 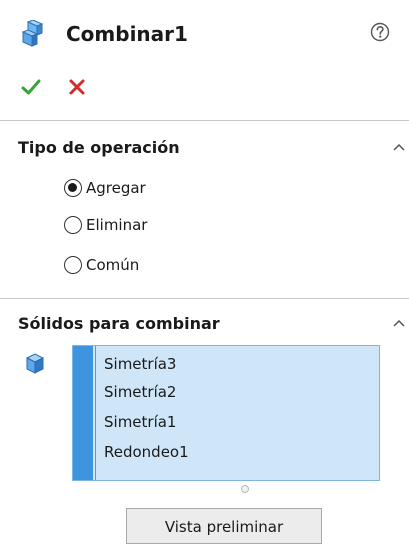 I want to click on list-resize-handle, so click(x=245, y=489).